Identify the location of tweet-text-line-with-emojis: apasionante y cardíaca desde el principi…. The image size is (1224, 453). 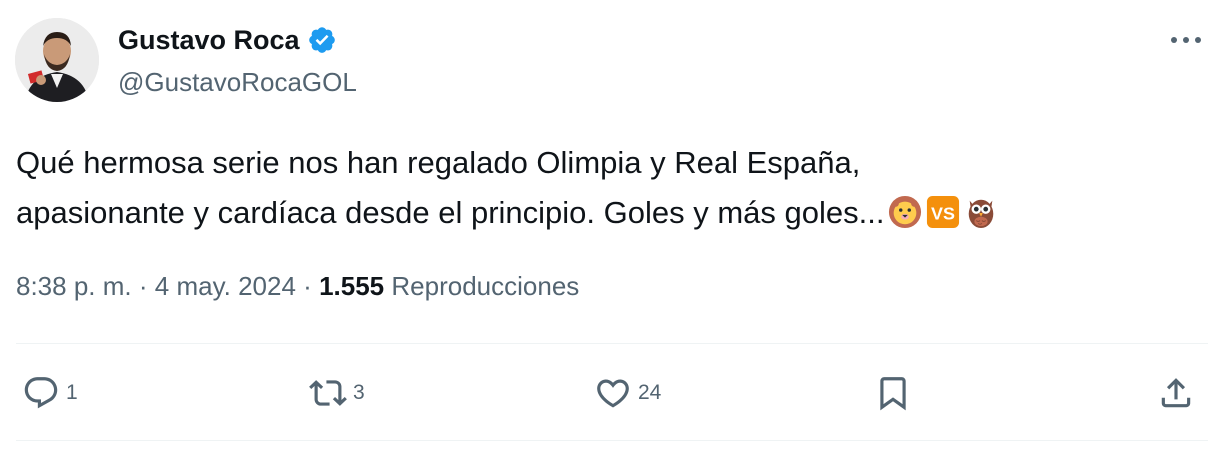
(611, 213).